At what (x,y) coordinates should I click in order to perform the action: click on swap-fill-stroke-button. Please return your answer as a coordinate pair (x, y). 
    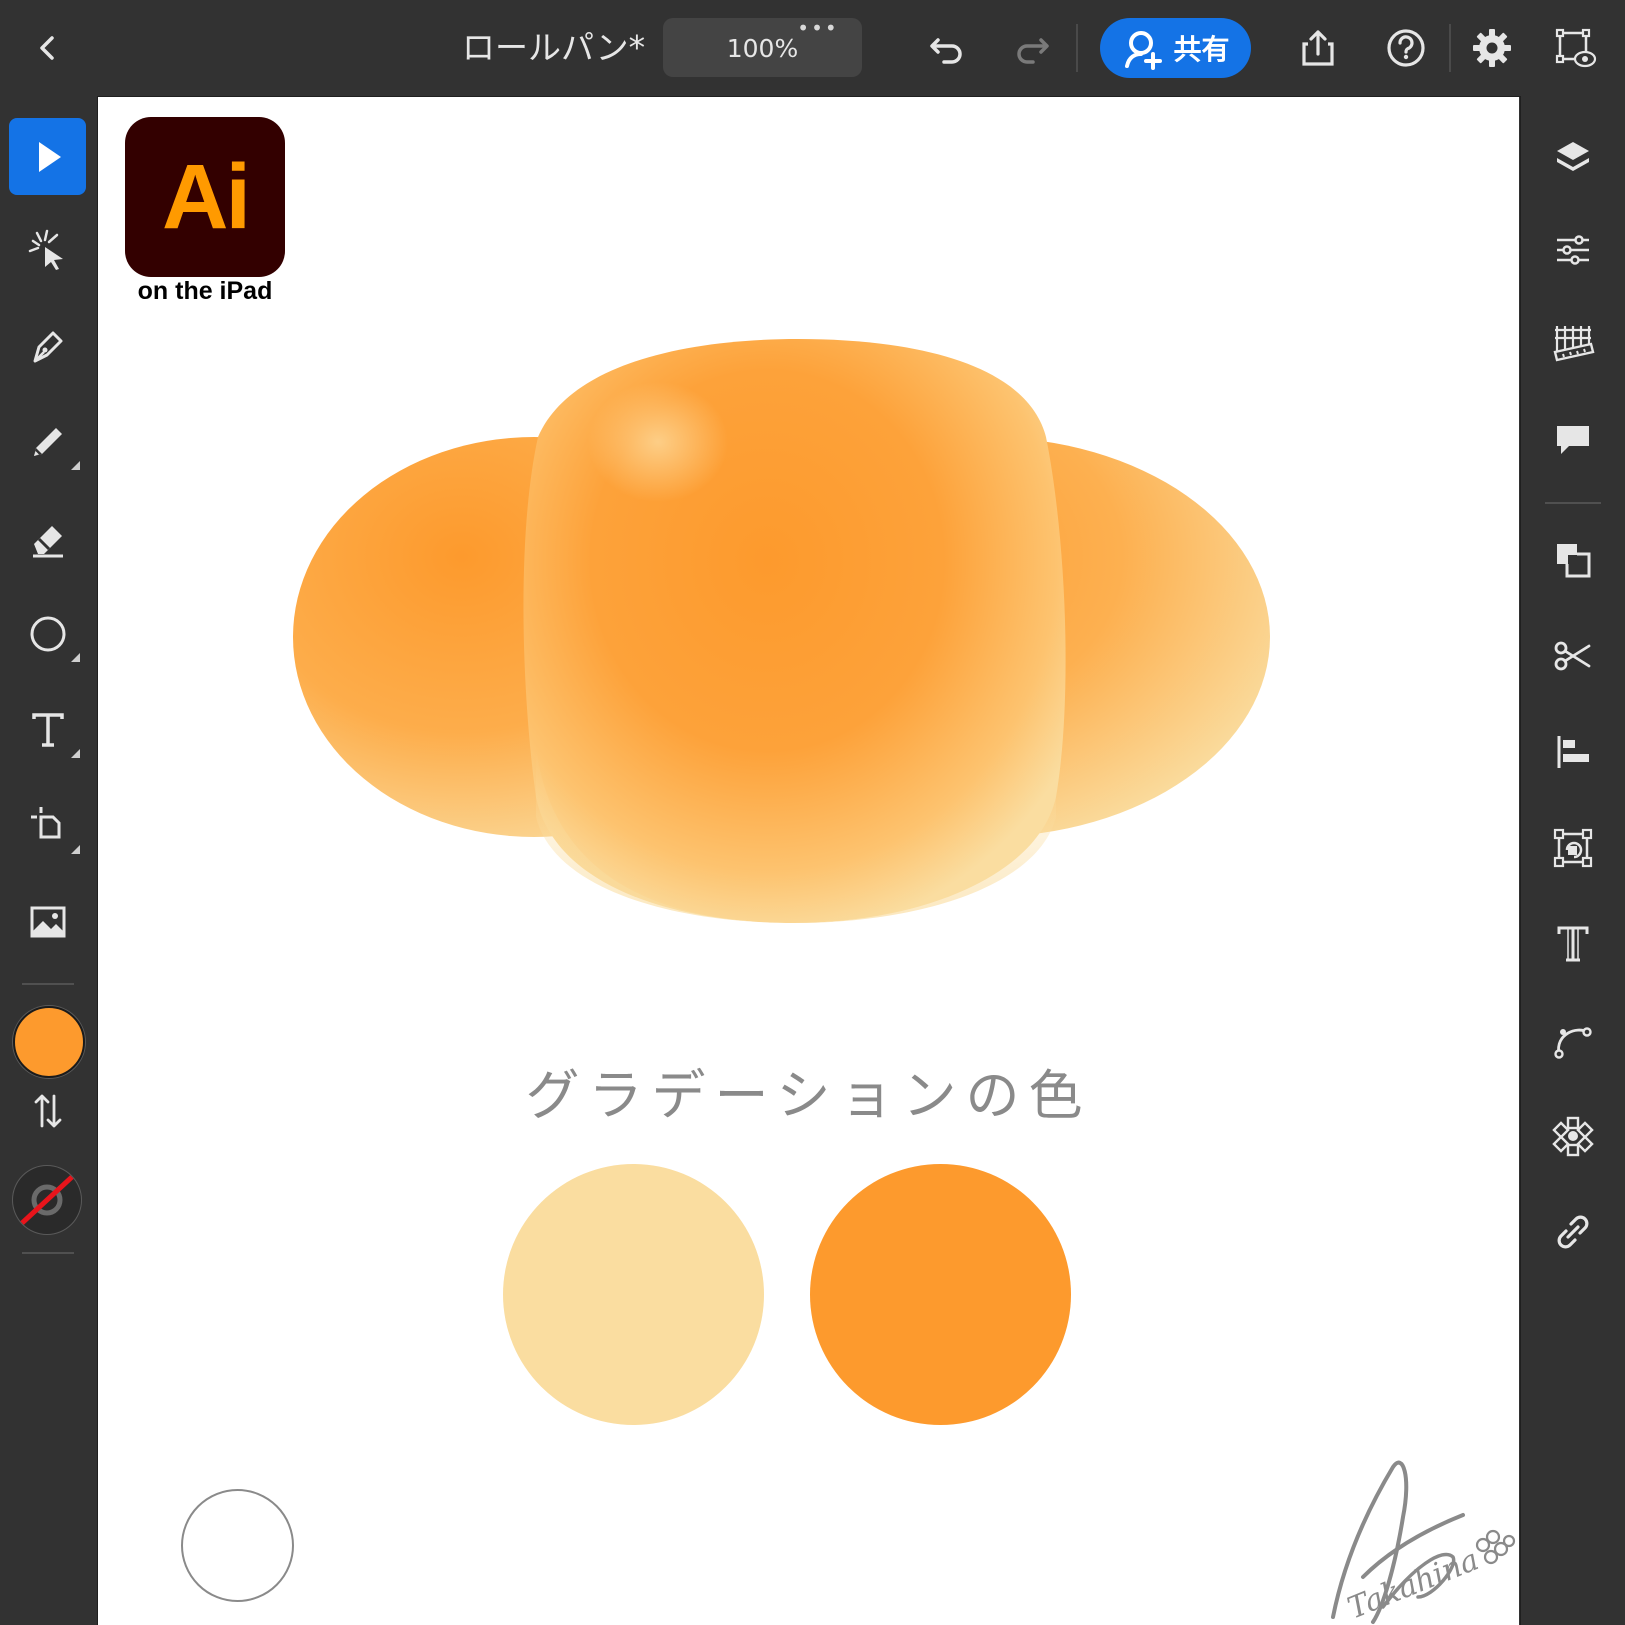
    Looking at the image, I should click on (47, 1111).